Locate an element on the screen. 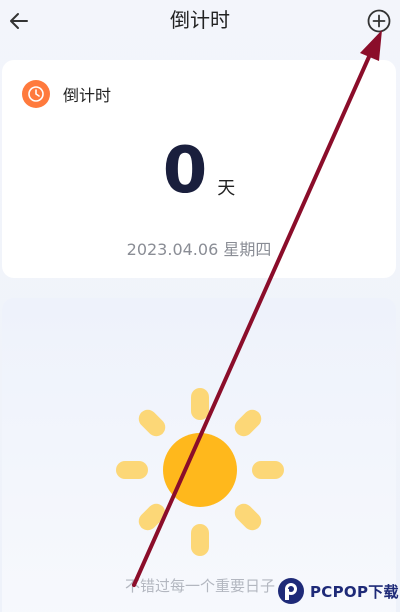 This screenshot has height=612, width=400. sun-icon is located at coordinates (200, 472).